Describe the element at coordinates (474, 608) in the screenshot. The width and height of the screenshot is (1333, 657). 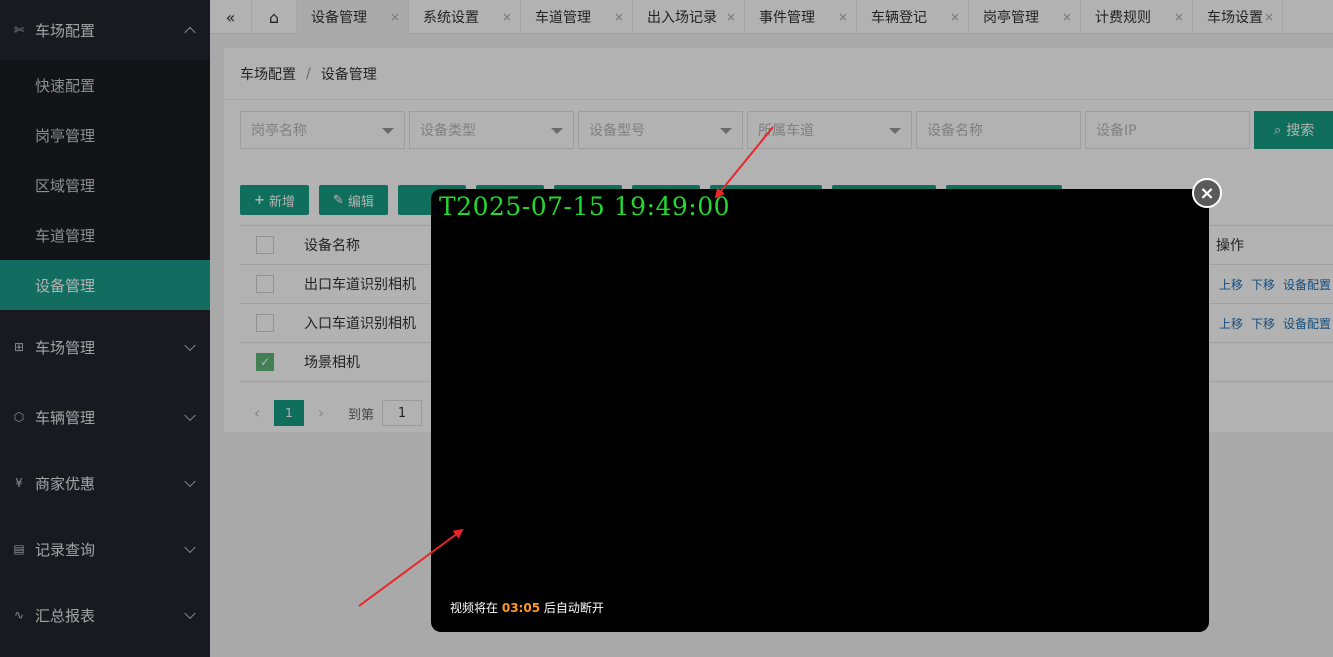
I see `note-prefix: 视频将在` at that location.